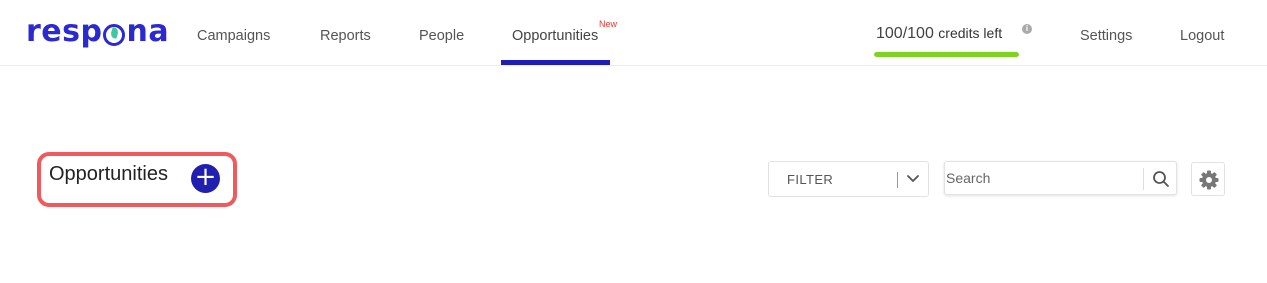 Image resolution: width=1267 pixels, height=283 pixels. I want to click on logo-text-end: na, so click(148, 31).